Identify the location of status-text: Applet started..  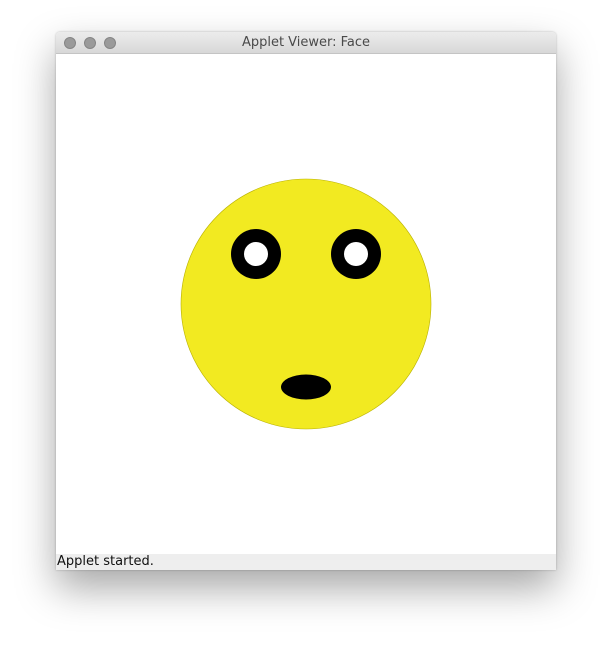
(105, 561).